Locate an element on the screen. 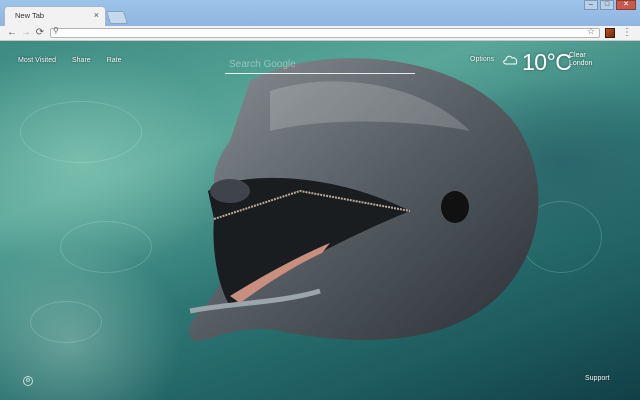 This screenshot has height=400, width=640. share-link: Share is located at coordinates (81, 60).